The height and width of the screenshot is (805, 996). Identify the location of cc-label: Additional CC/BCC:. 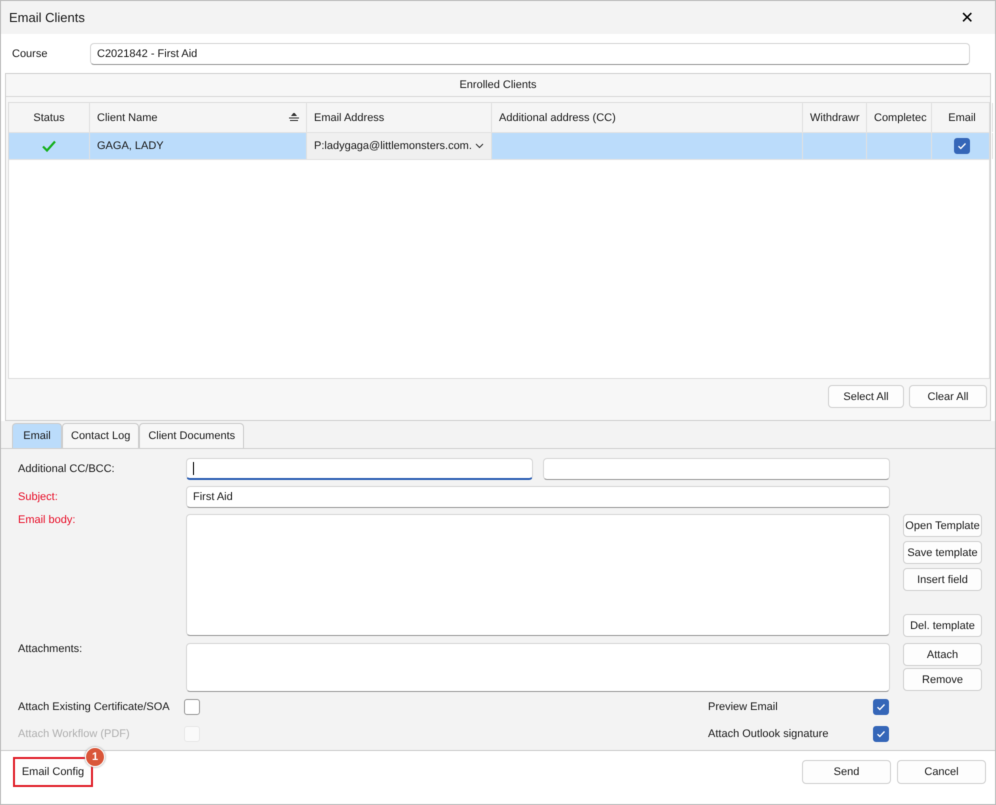
(67, 469).